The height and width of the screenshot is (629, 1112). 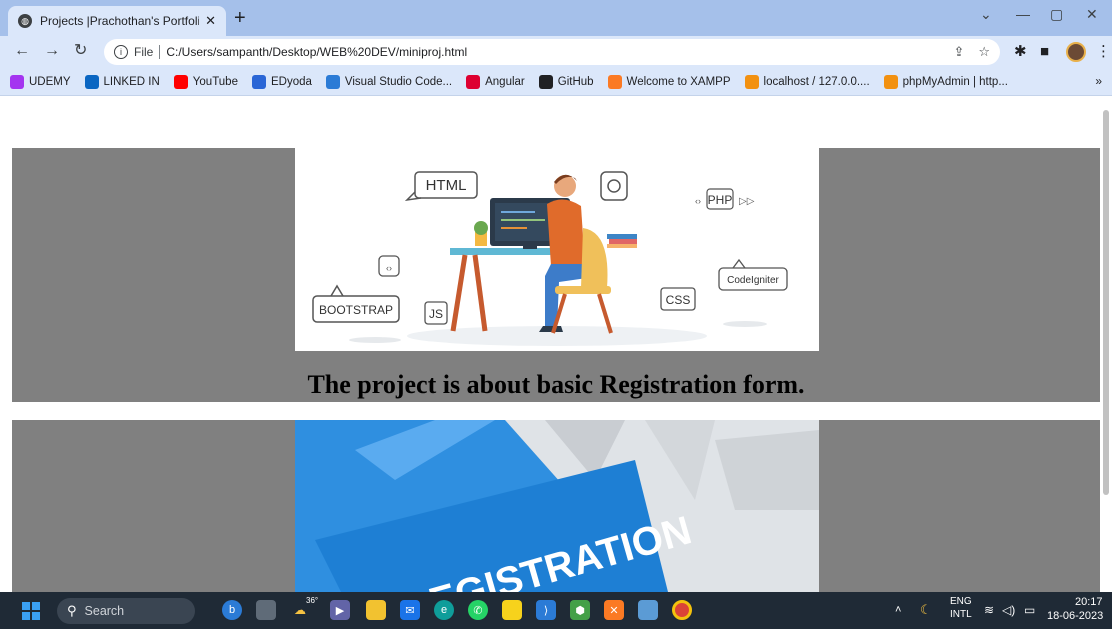 I want to click on code-tag-icon: ‹›, so click(x=389, y=268).